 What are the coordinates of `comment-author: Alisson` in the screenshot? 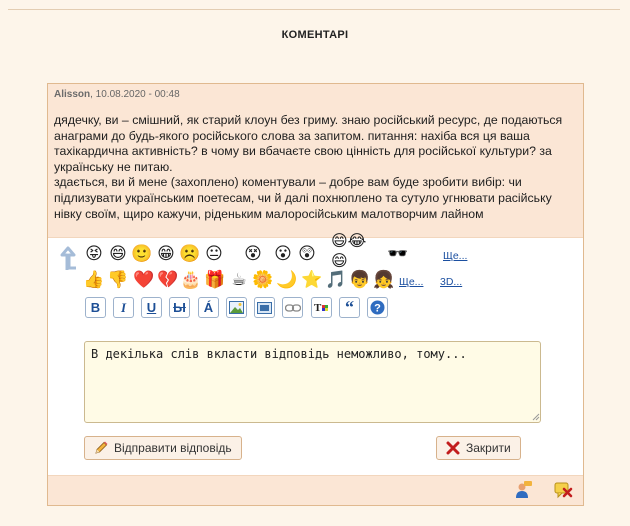 It's located at (72, 94).